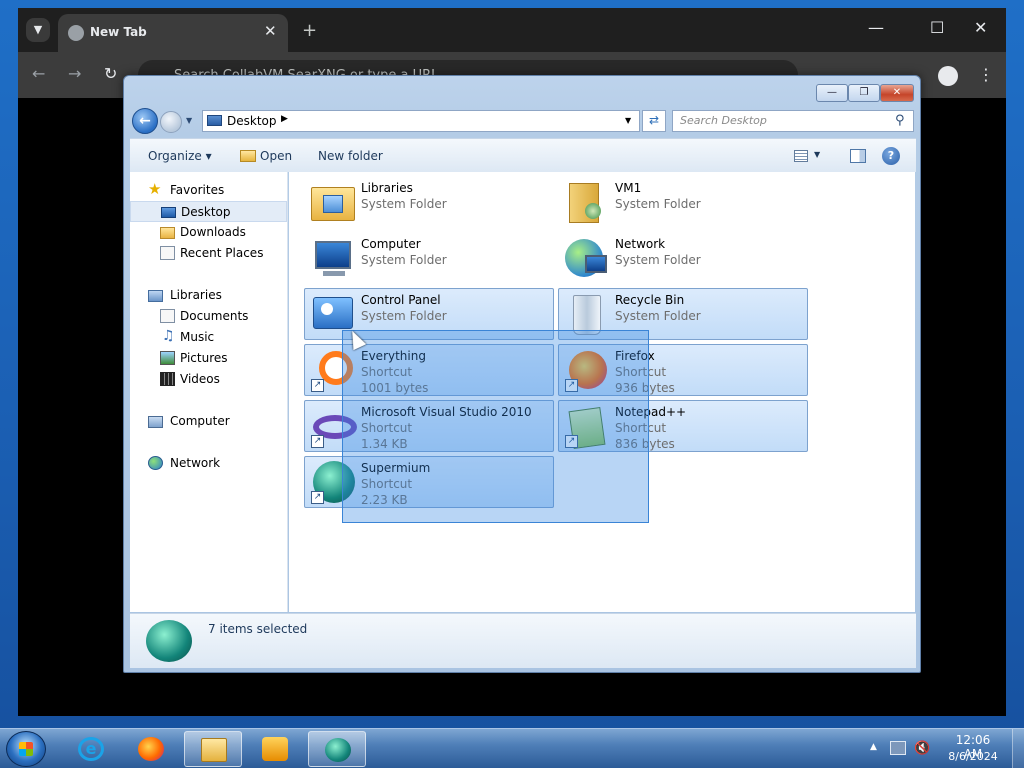 The width and height of the screenshot is (1024, 768). Describe the element at coordinates (986, 74) in the screenshot. I see `kebab-menu-icon: ⋮` at that location.